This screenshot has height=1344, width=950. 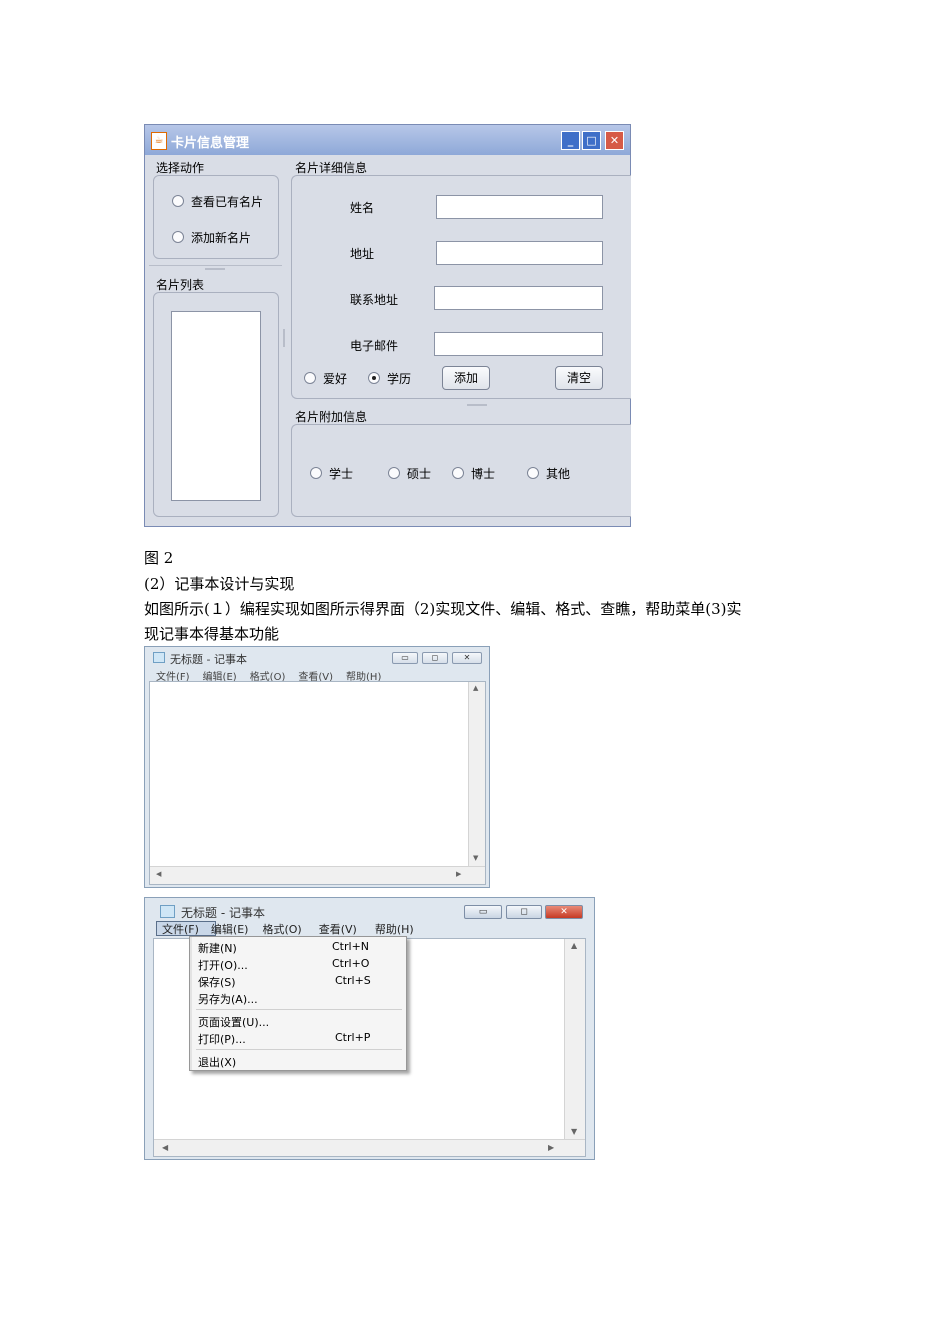 I want to click on menu-item-save-shortcut: Ctrl+S, so click(x=353, y=980).